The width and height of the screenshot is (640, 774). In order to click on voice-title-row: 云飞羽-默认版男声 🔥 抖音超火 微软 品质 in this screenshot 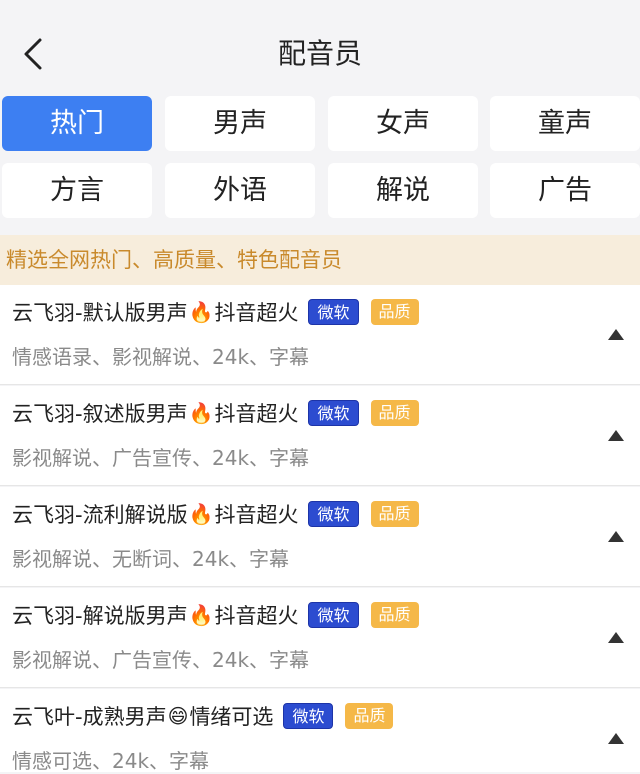, I will do `click(215, 312)`.